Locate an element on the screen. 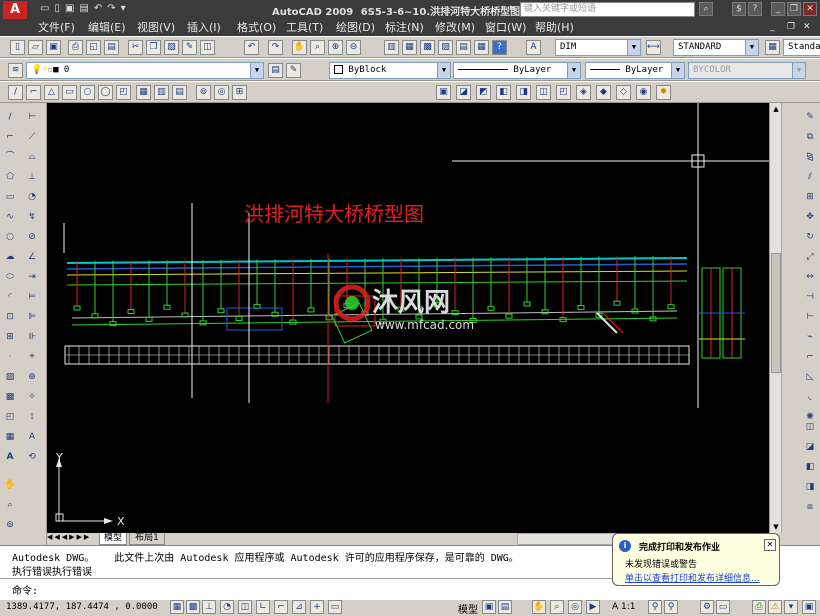 This screenshot has height=616, width=820. draworder-front-icon: ◫ is located at coordinates (810, 427).